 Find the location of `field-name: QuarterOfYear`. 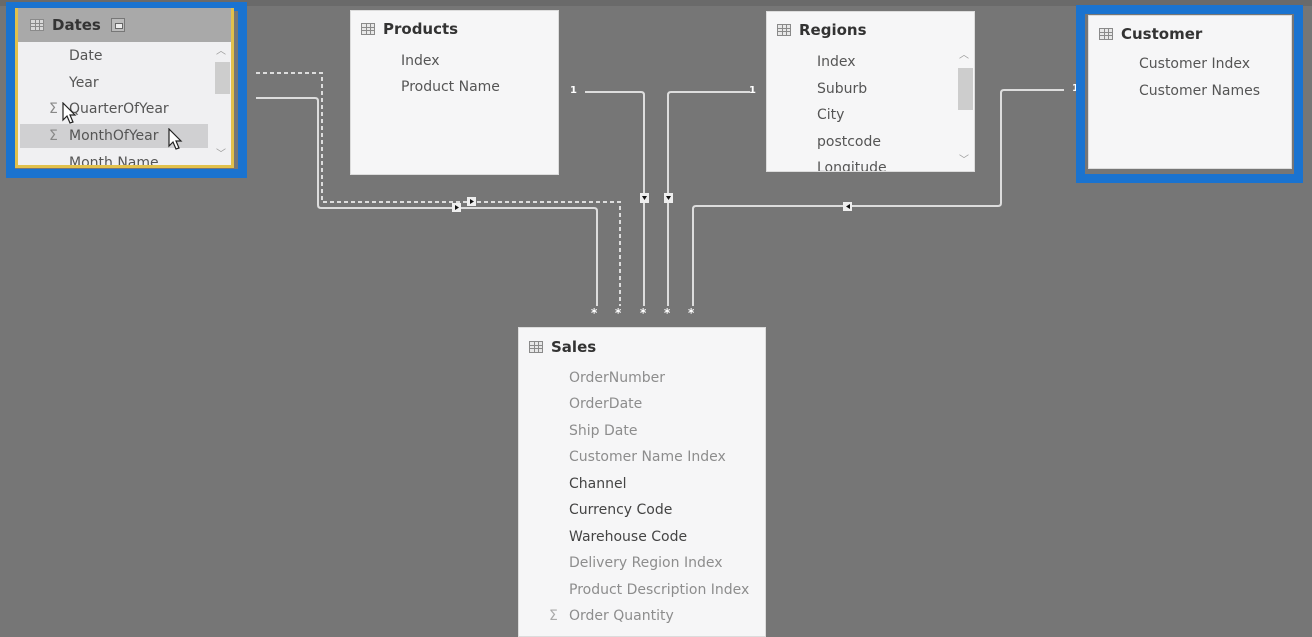

field-name: QuarterOfYear is located at coordinates (119, 109).